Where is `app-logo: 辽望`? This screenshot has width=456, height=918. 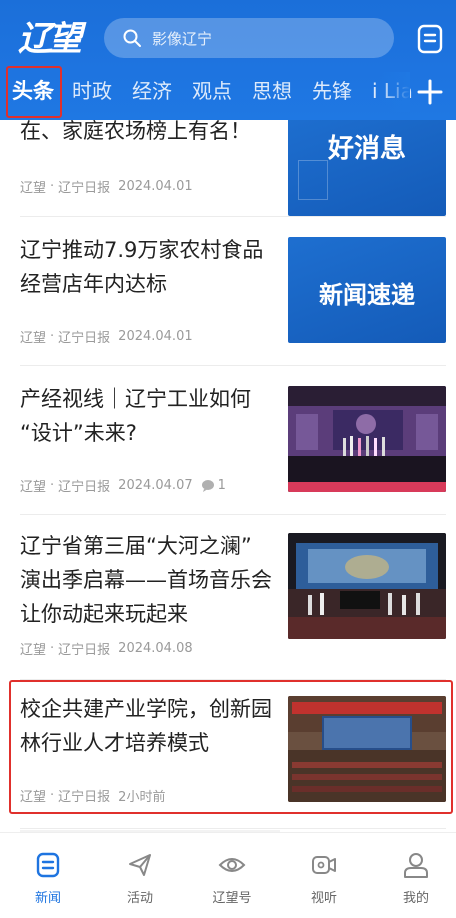 app-logo: 辽望 is located at coordinates (53, 39).